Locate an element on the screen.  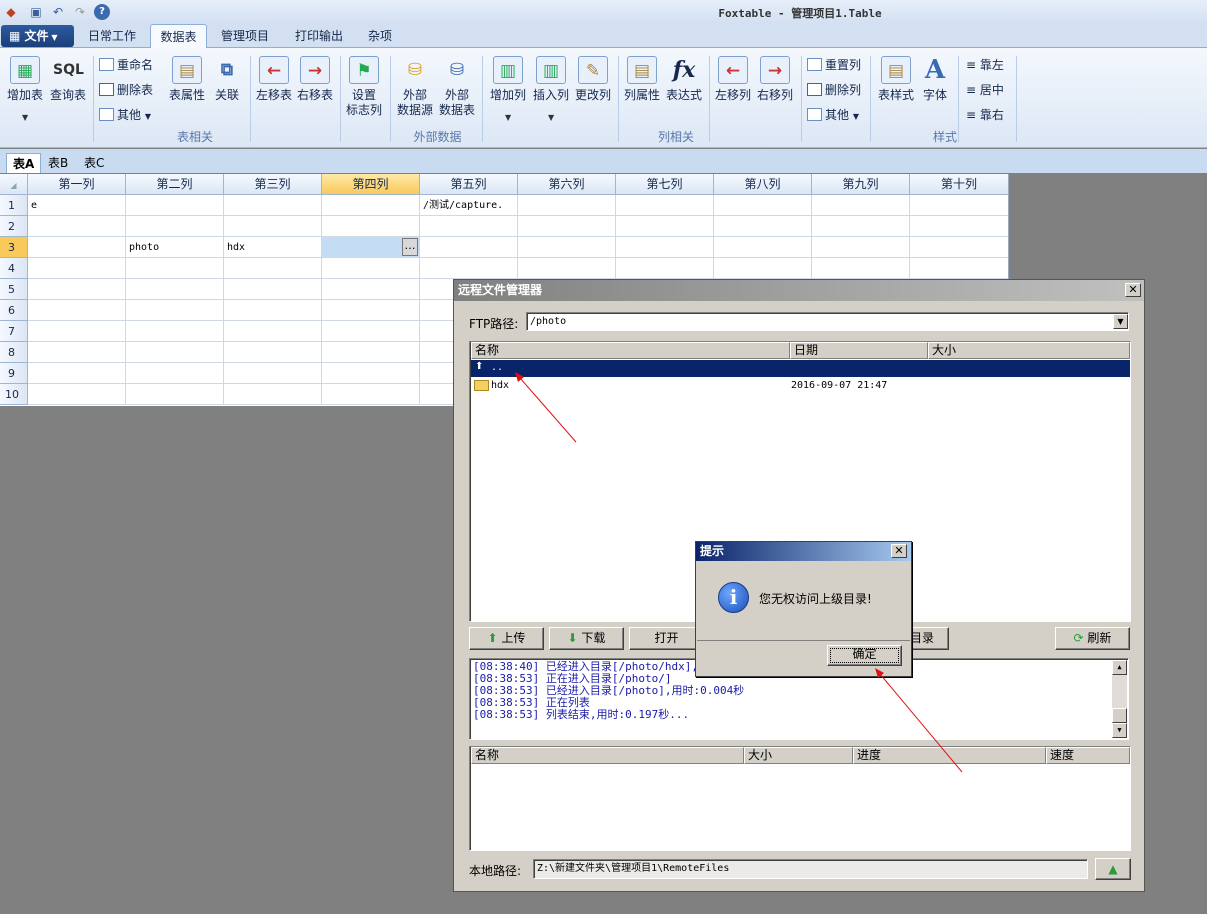
column-header: 第二列 is located at coordinates (175, 184).